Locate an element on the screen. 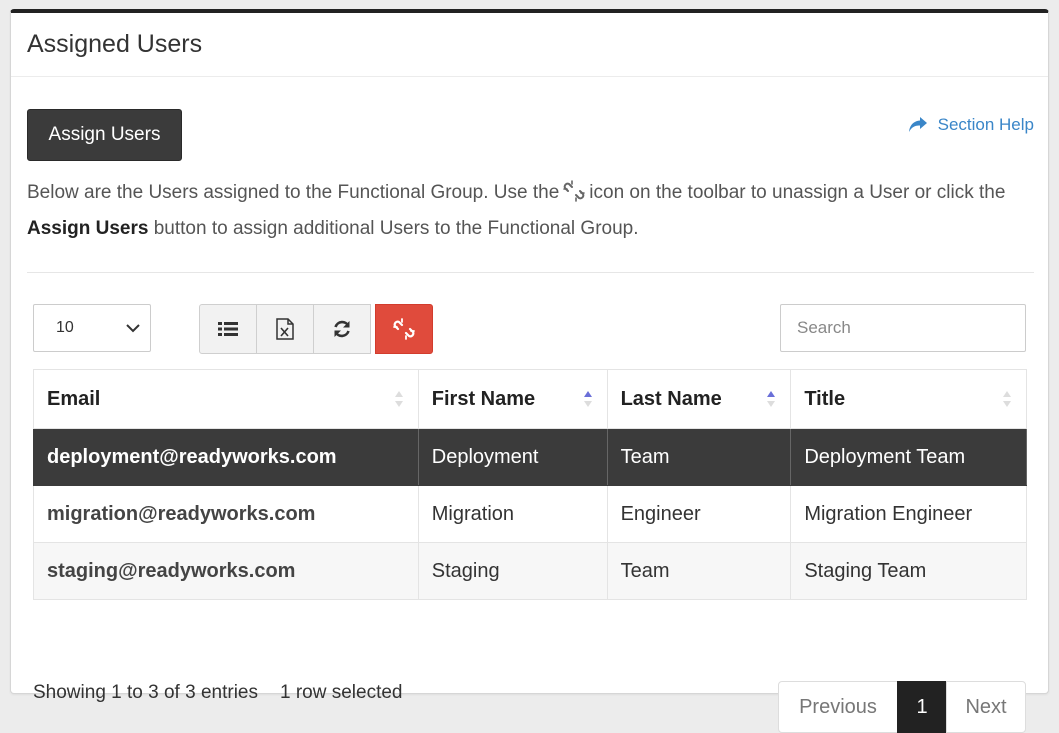 The image size is (1059, 733). column-header-label: Title is located at coordinates (825, 398).